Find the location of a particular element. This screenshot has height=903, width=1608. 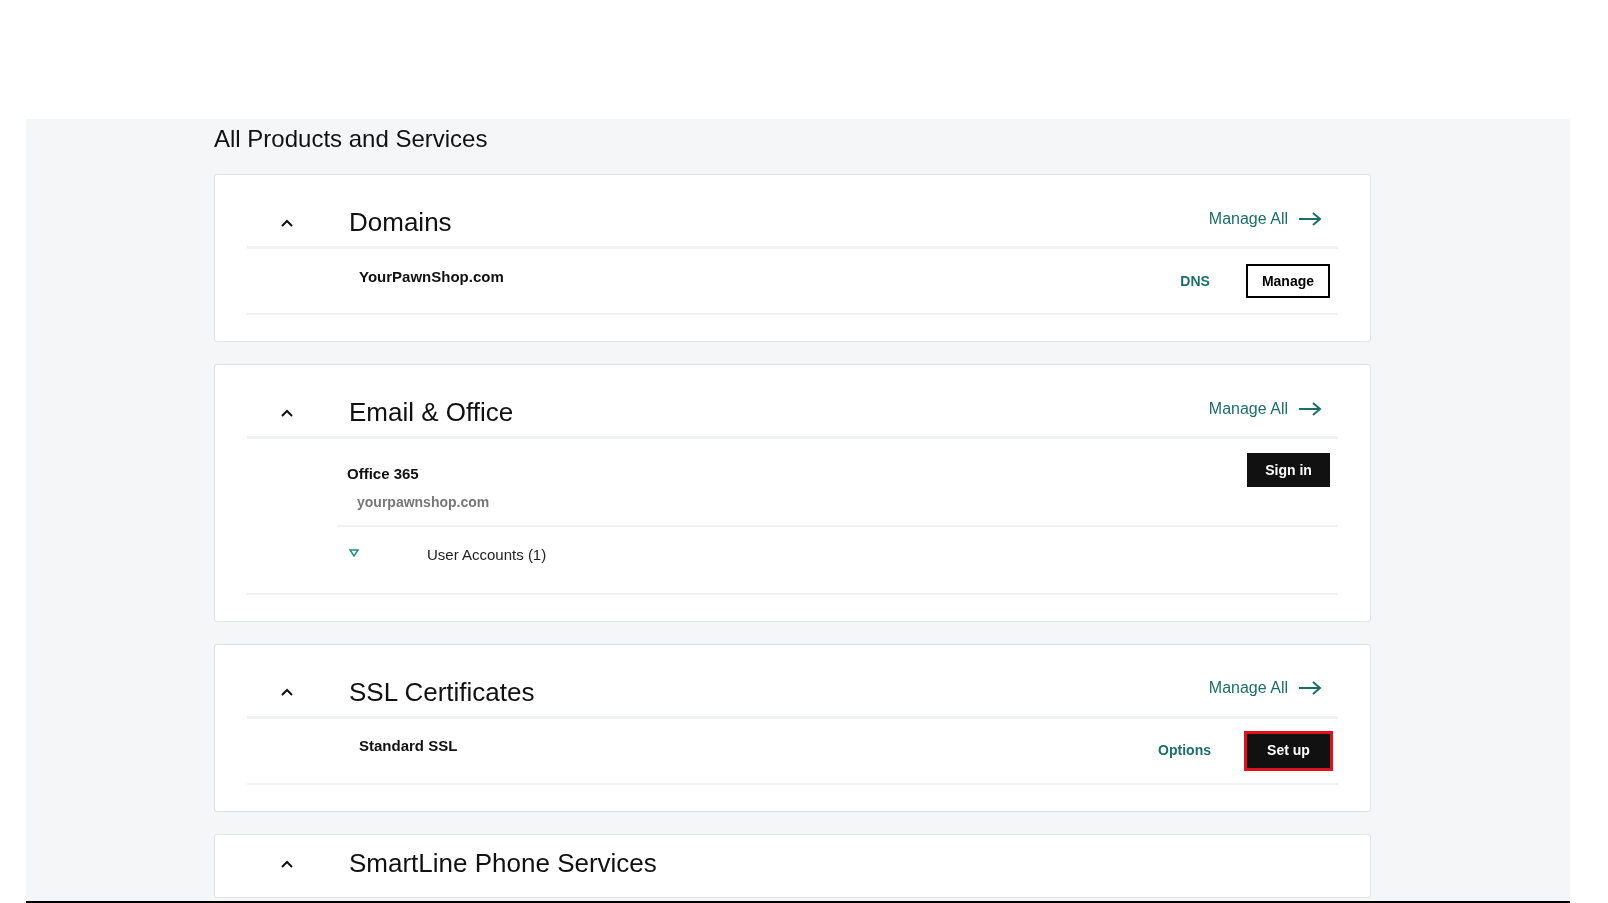

action-link: DNS is located at coordinates (1195, 281).